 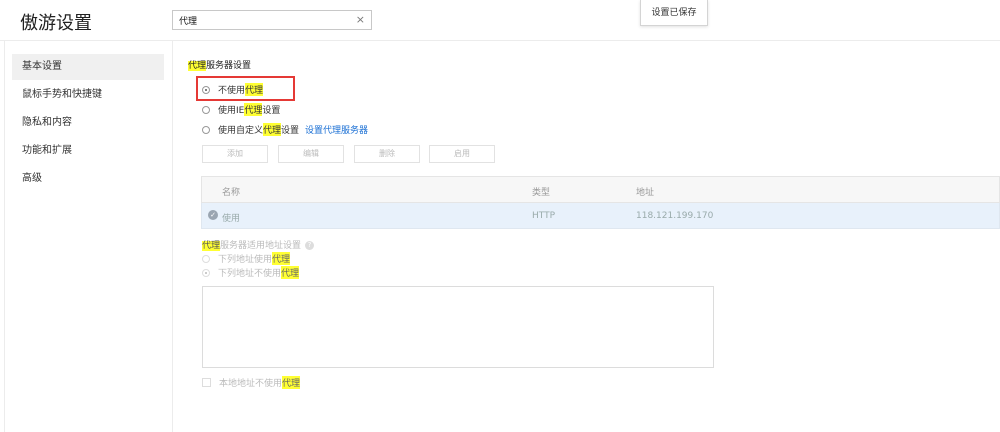 What do you see at coordinates (172, 236) in the screenshot?
I see `sidebar-divider` at bounding box center [172, 236].